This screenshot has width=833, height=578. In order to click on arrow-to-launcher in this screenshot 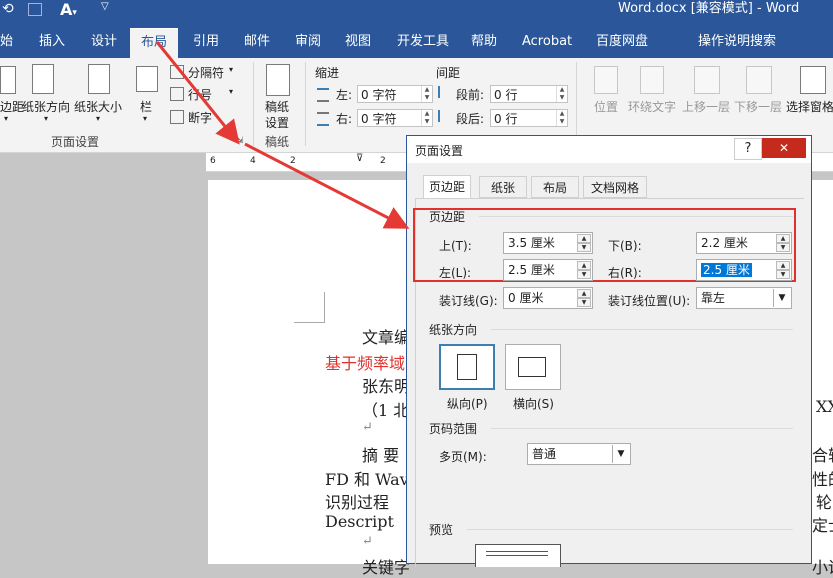, I will do `click(197, 93)`.